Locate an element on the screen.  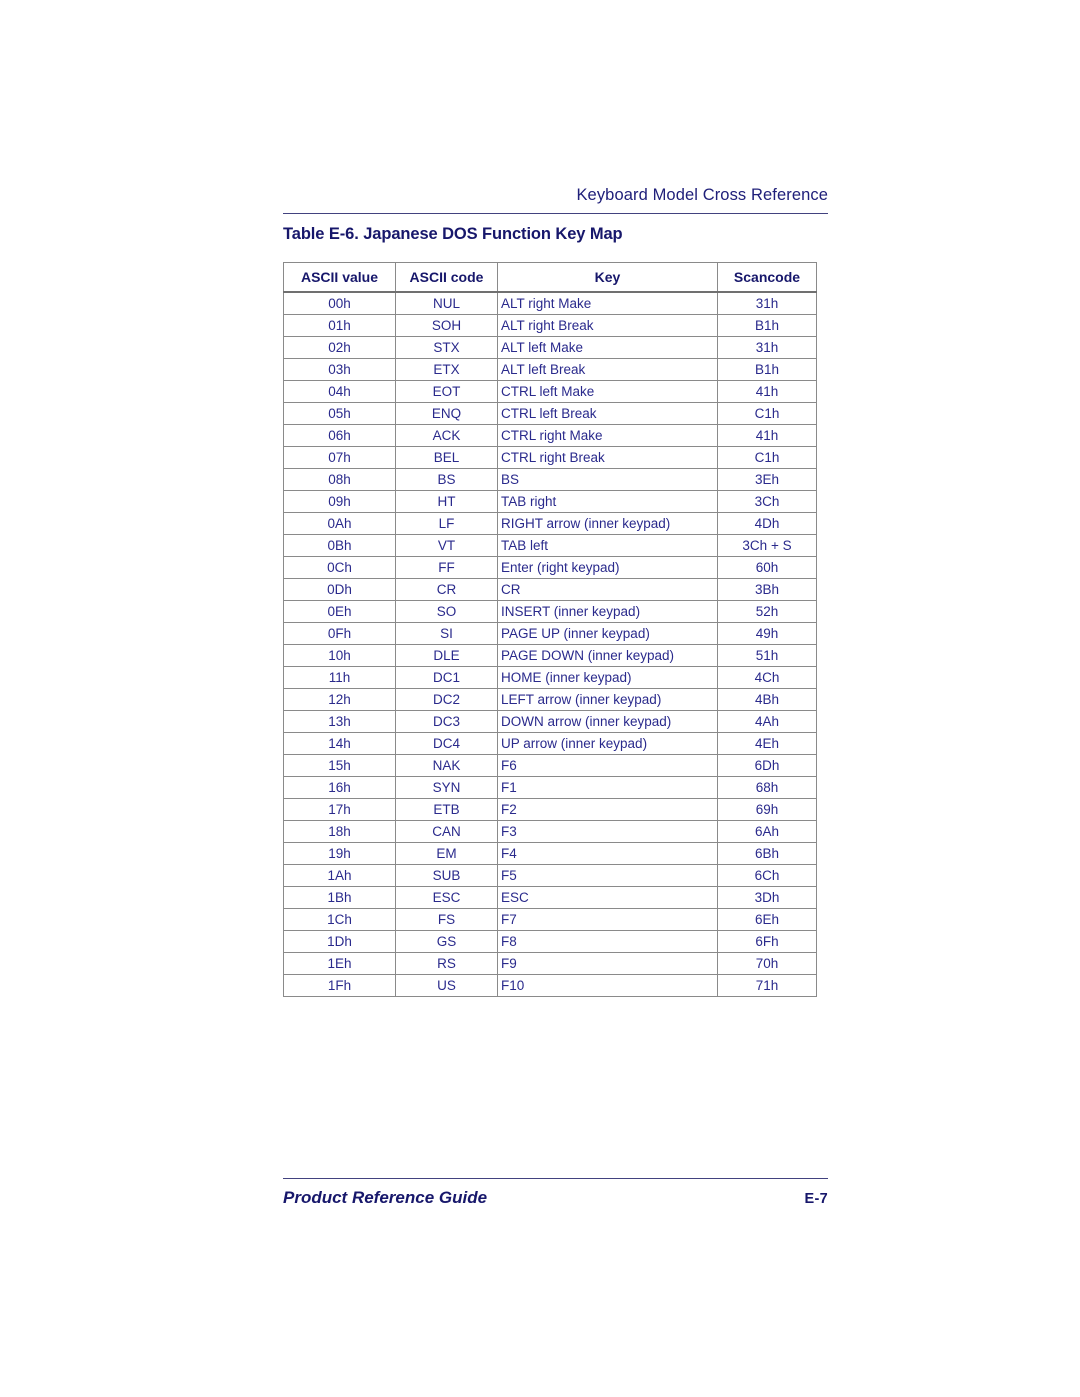
cell-key: ALT left Make is located at coordinates (607, 347).